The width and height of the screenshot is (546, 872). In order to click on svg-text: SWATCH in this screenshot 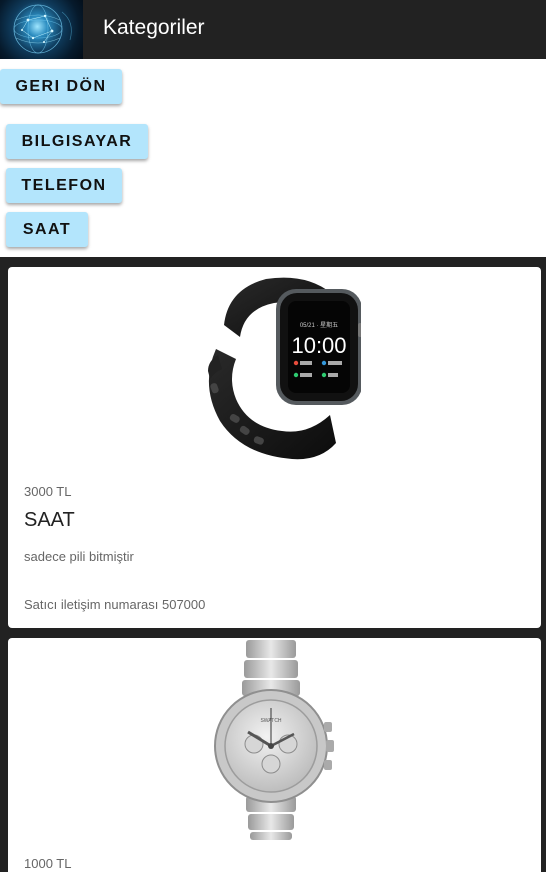, I will do `click(270, 721)`.